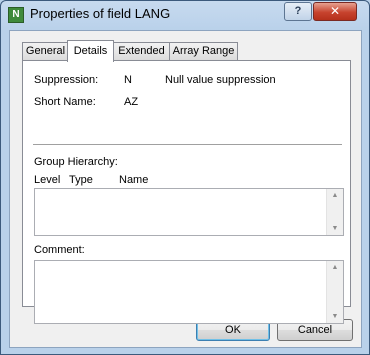  Describe the element at coordinates (66, 80) in the screenshot. I see `suppression-label: Suppression:` at that location.